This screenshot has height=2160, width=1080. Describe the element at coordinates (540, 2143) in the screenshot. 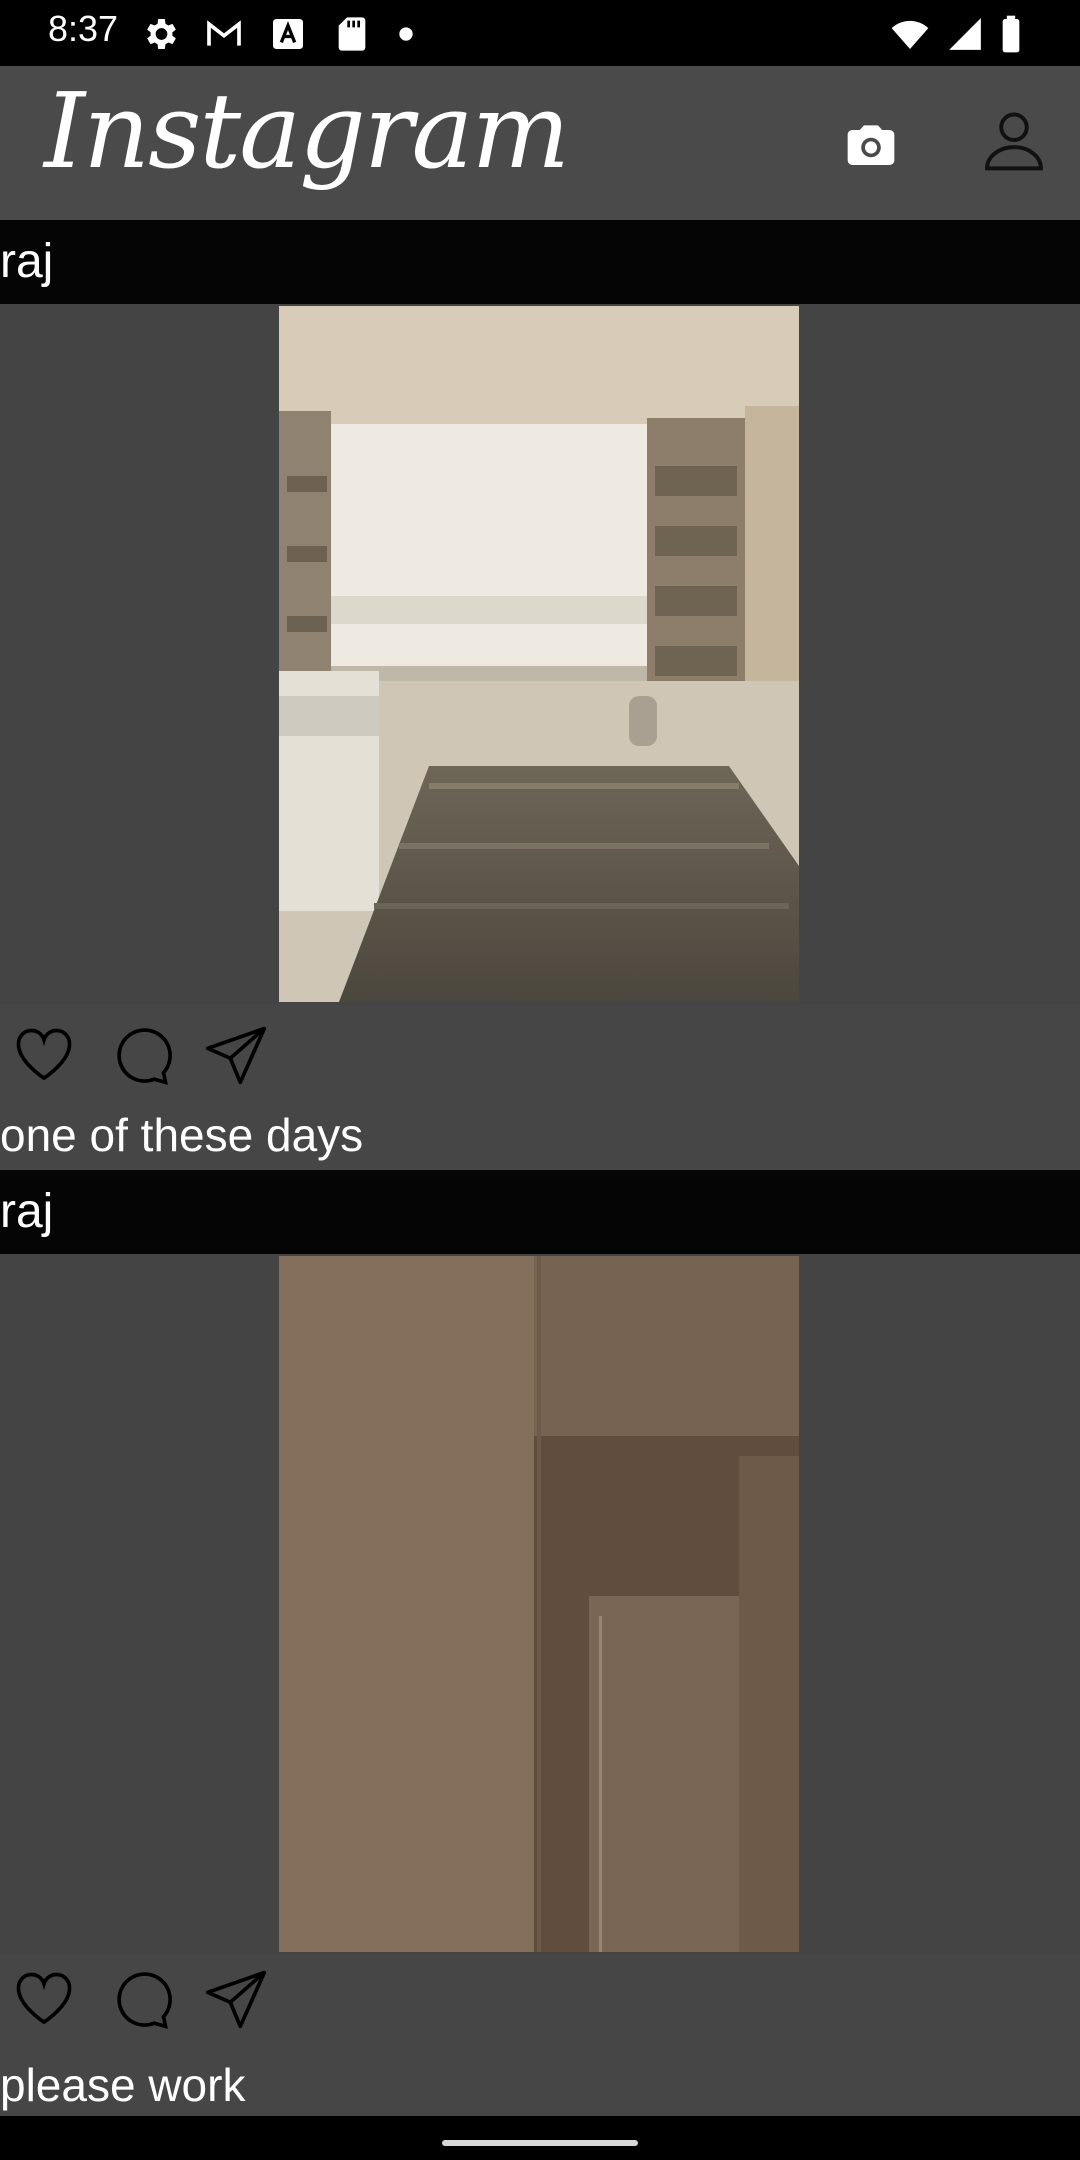

I see `home-indicator` at that location.